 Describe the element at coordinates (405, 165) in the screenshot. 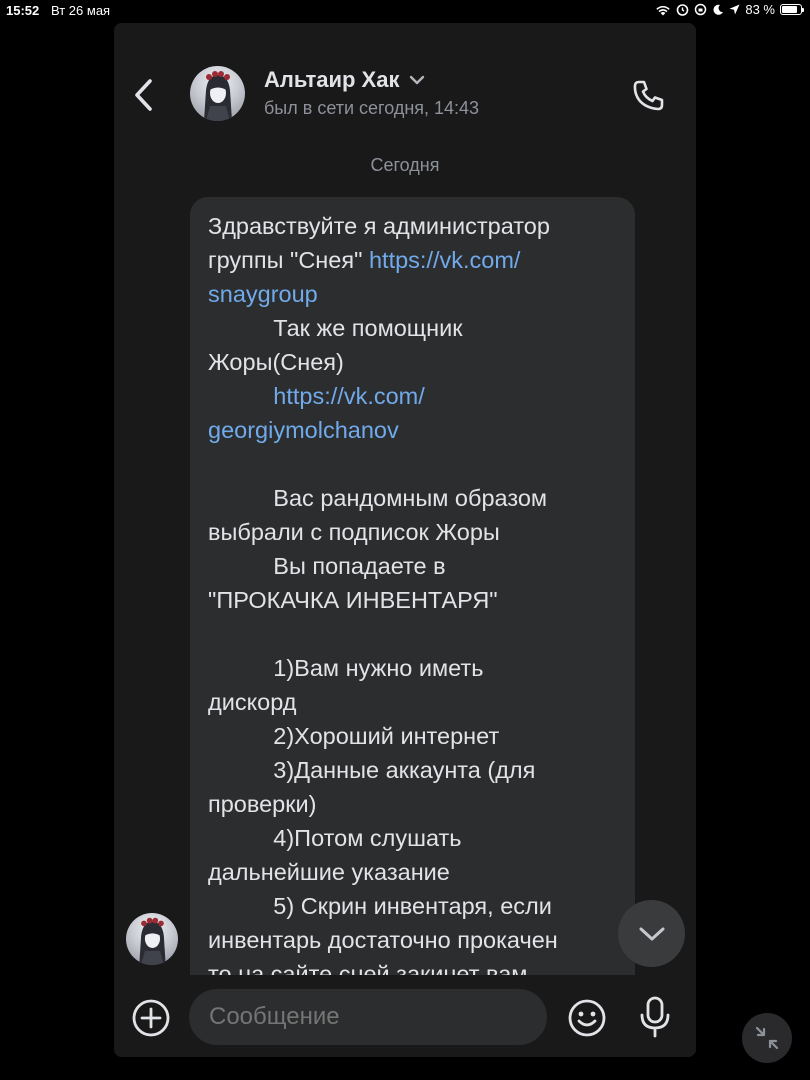

I see `date-separator: Сегодня` at that location.